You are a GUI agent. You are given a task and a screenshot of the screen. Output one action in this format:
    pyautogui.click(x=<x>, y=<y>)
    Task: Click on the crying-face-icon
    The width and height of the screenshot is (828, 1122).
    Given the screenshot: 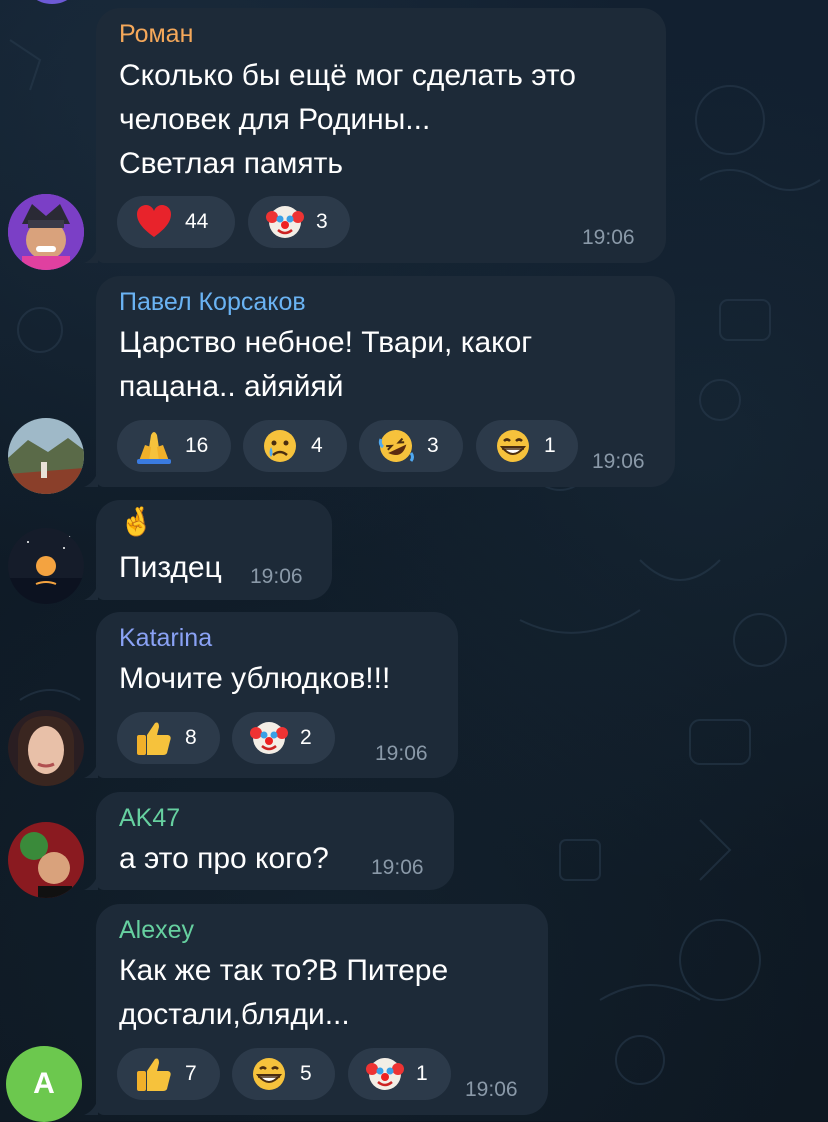 What is the action you would take?
    pyautogui.click(x=280, y=446)
    